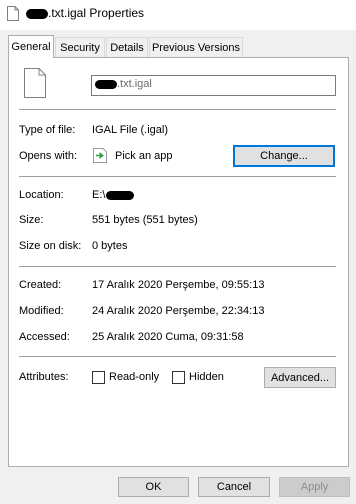 This screenshot has width=356, height=504. I want to click on size-label: Size:, so click(31, 220).